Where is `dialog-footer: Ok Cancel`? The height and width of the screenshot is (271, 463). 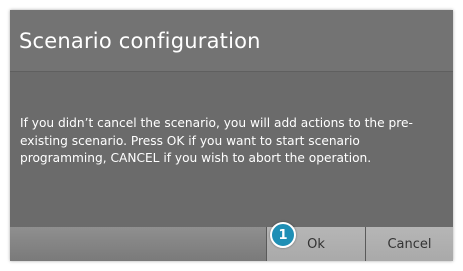
dialog-footer: Ok Cancel is located at coordinates (231, 244).